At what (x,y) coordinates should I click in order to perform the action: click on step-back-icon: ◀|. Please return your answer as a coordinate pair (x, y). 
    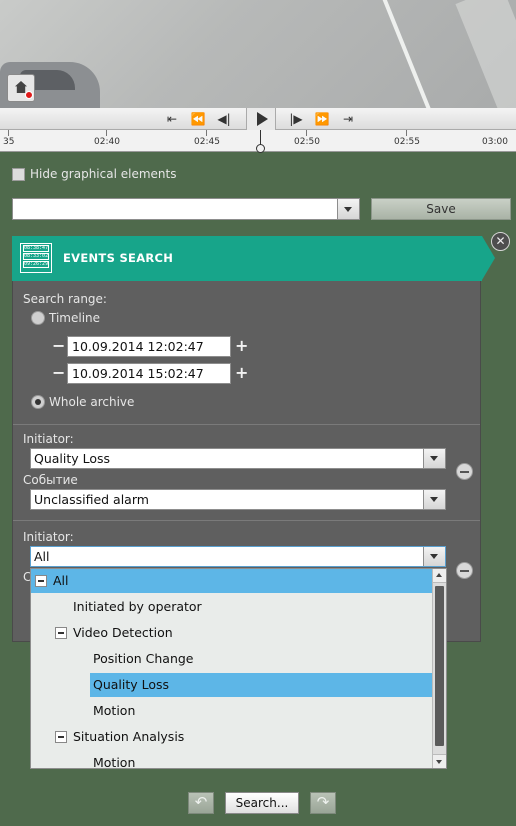
    Looking at the image, I should click on (224, 119).